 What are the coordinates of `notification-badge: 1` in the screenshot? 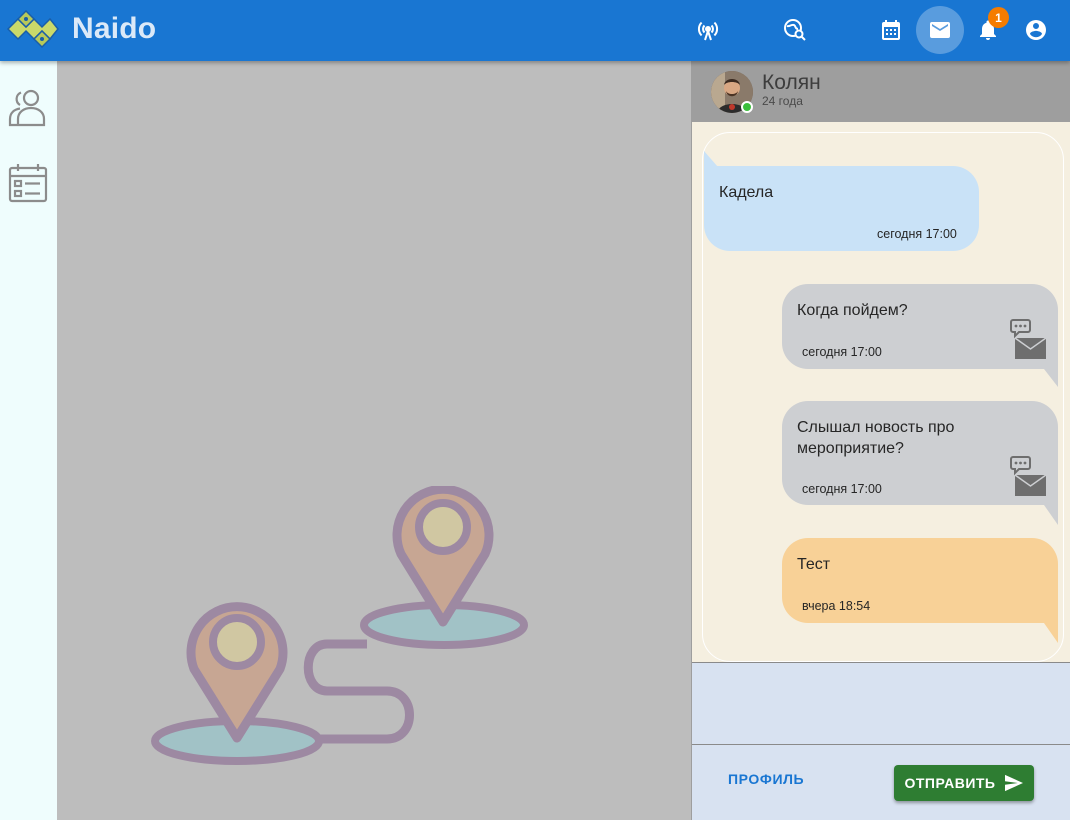 It's located at (998, 17).